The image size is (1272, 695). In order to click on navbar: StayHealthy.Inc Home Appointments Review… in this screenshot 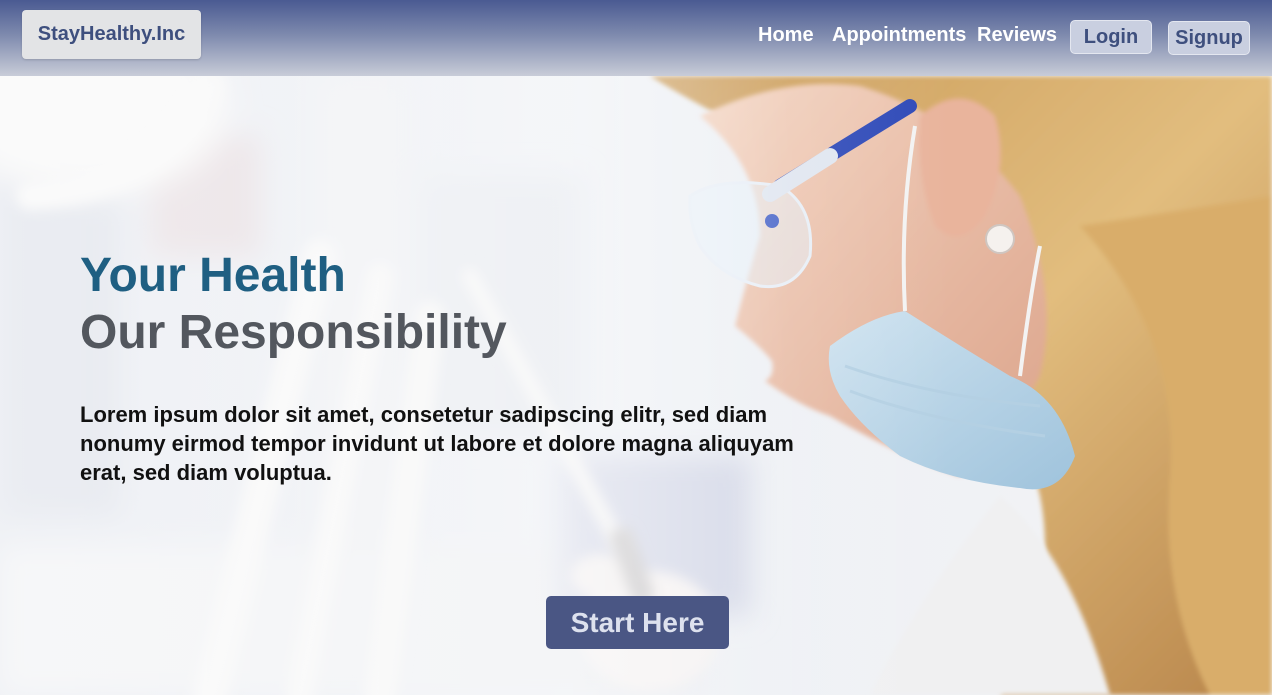, I will do `click(636, 38)`.